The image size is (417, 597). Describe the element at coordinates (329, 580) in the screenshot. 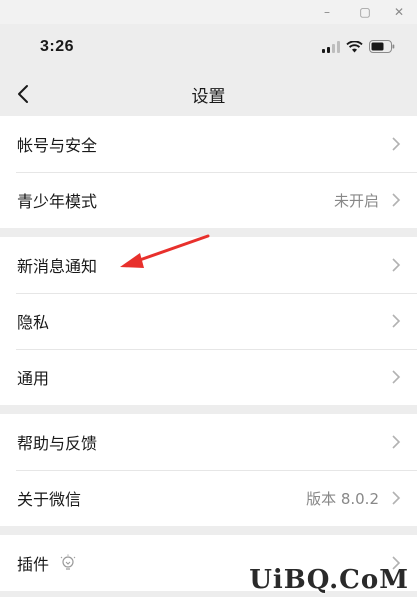

I see `watermark: UiBQ.CoM` at that location.